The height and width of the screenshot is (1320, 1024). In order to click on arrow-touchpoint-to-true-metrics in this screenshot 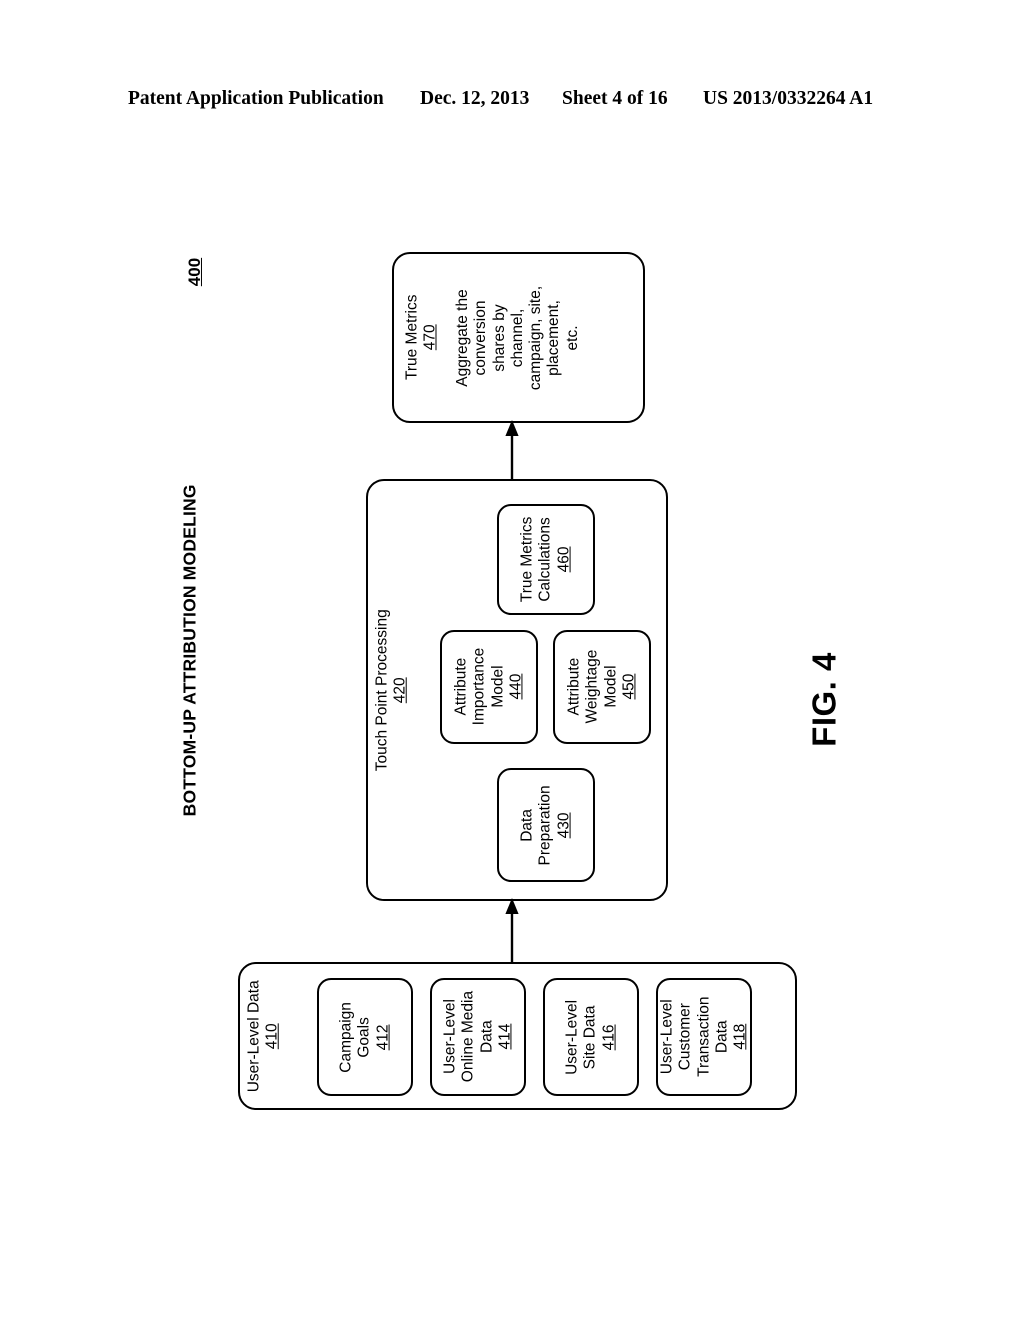, I will do `click(512, 451)`.